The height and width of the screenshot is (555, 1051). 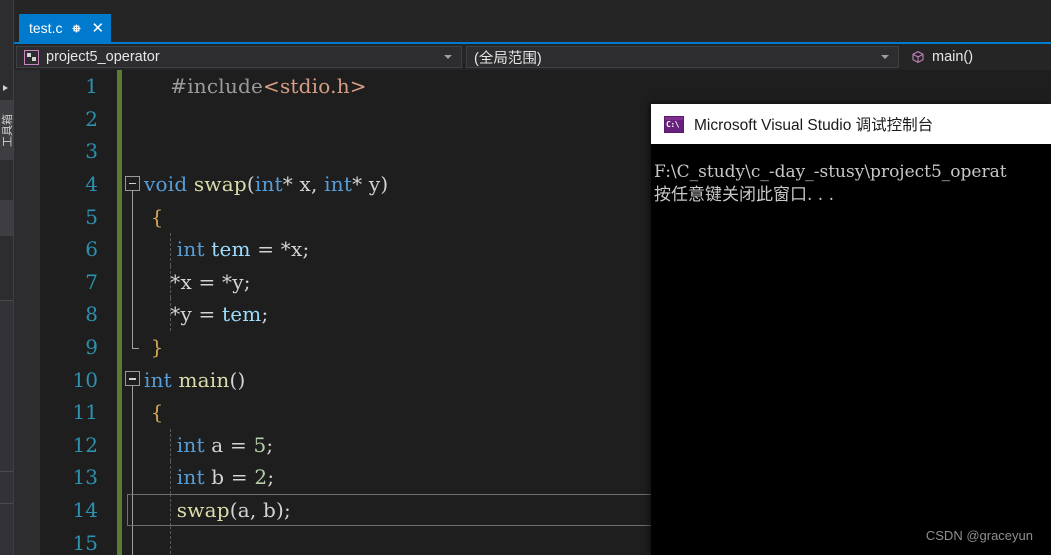 What do you see at coordinates (918, 57) in the screenshot?
I see `method-cube-icon` at bounding box center [918, 57].